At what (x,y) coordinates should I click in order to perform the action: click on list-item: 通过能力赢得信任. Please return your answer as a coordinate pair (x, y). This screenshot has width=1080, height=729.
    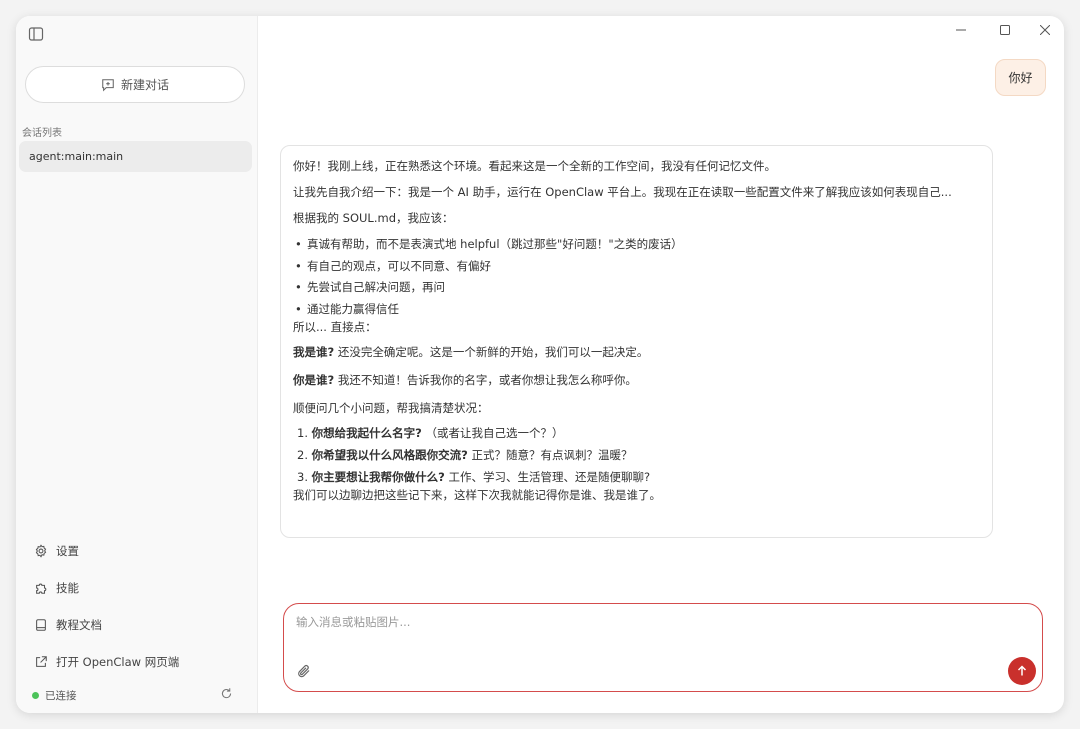
    Looking at the image, I should click on (636, 310).